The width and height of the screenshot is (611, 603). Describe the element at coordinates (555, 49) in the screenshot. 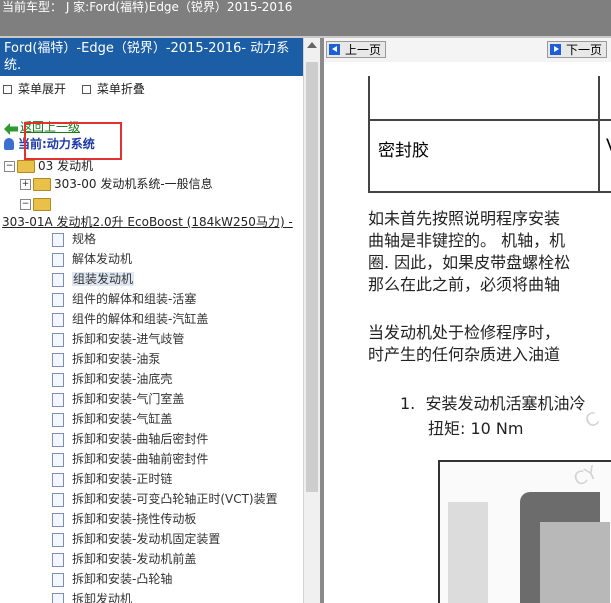

I see `next-arrow-icon` at that location.